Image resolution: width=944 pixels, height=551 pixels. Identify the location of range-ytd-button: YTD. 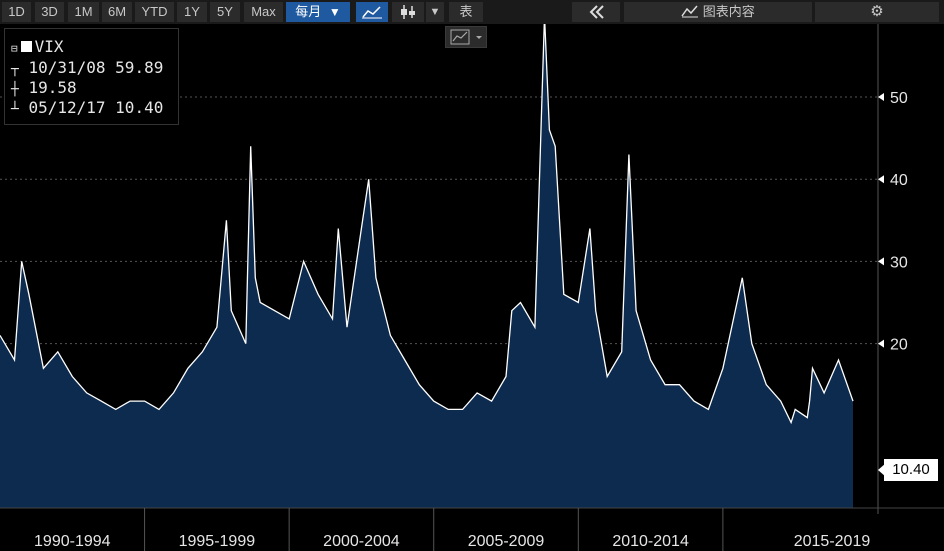
(154, 12).